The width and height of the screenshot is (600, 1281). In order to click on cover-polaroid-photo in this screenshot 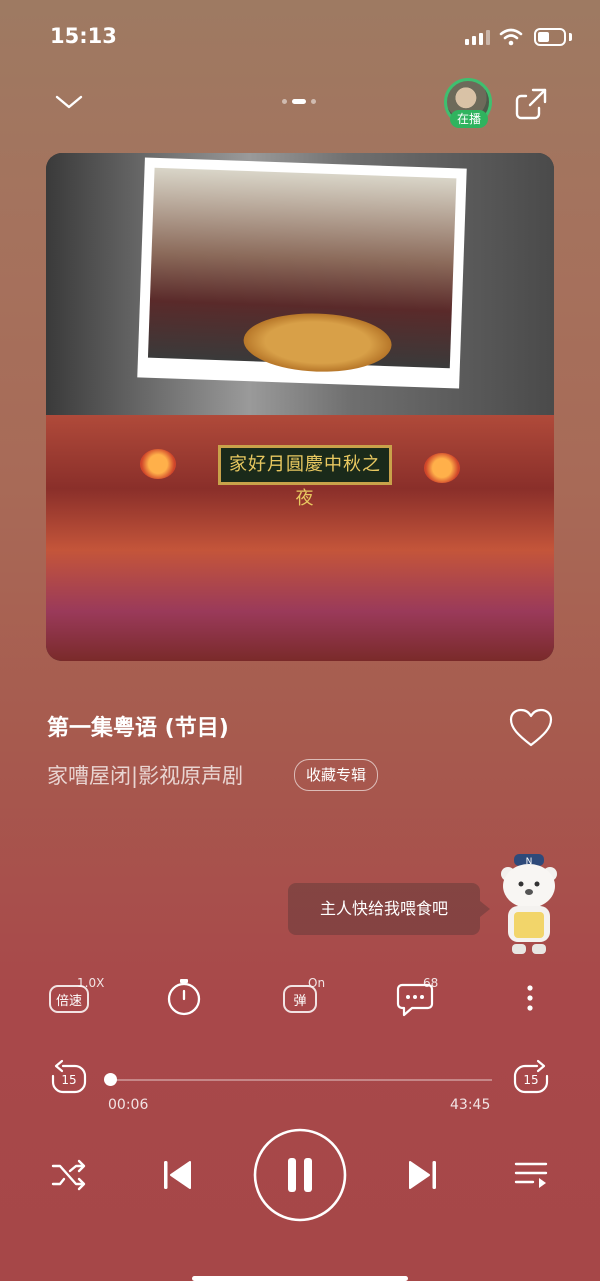, I will do `click(302, 271)`.